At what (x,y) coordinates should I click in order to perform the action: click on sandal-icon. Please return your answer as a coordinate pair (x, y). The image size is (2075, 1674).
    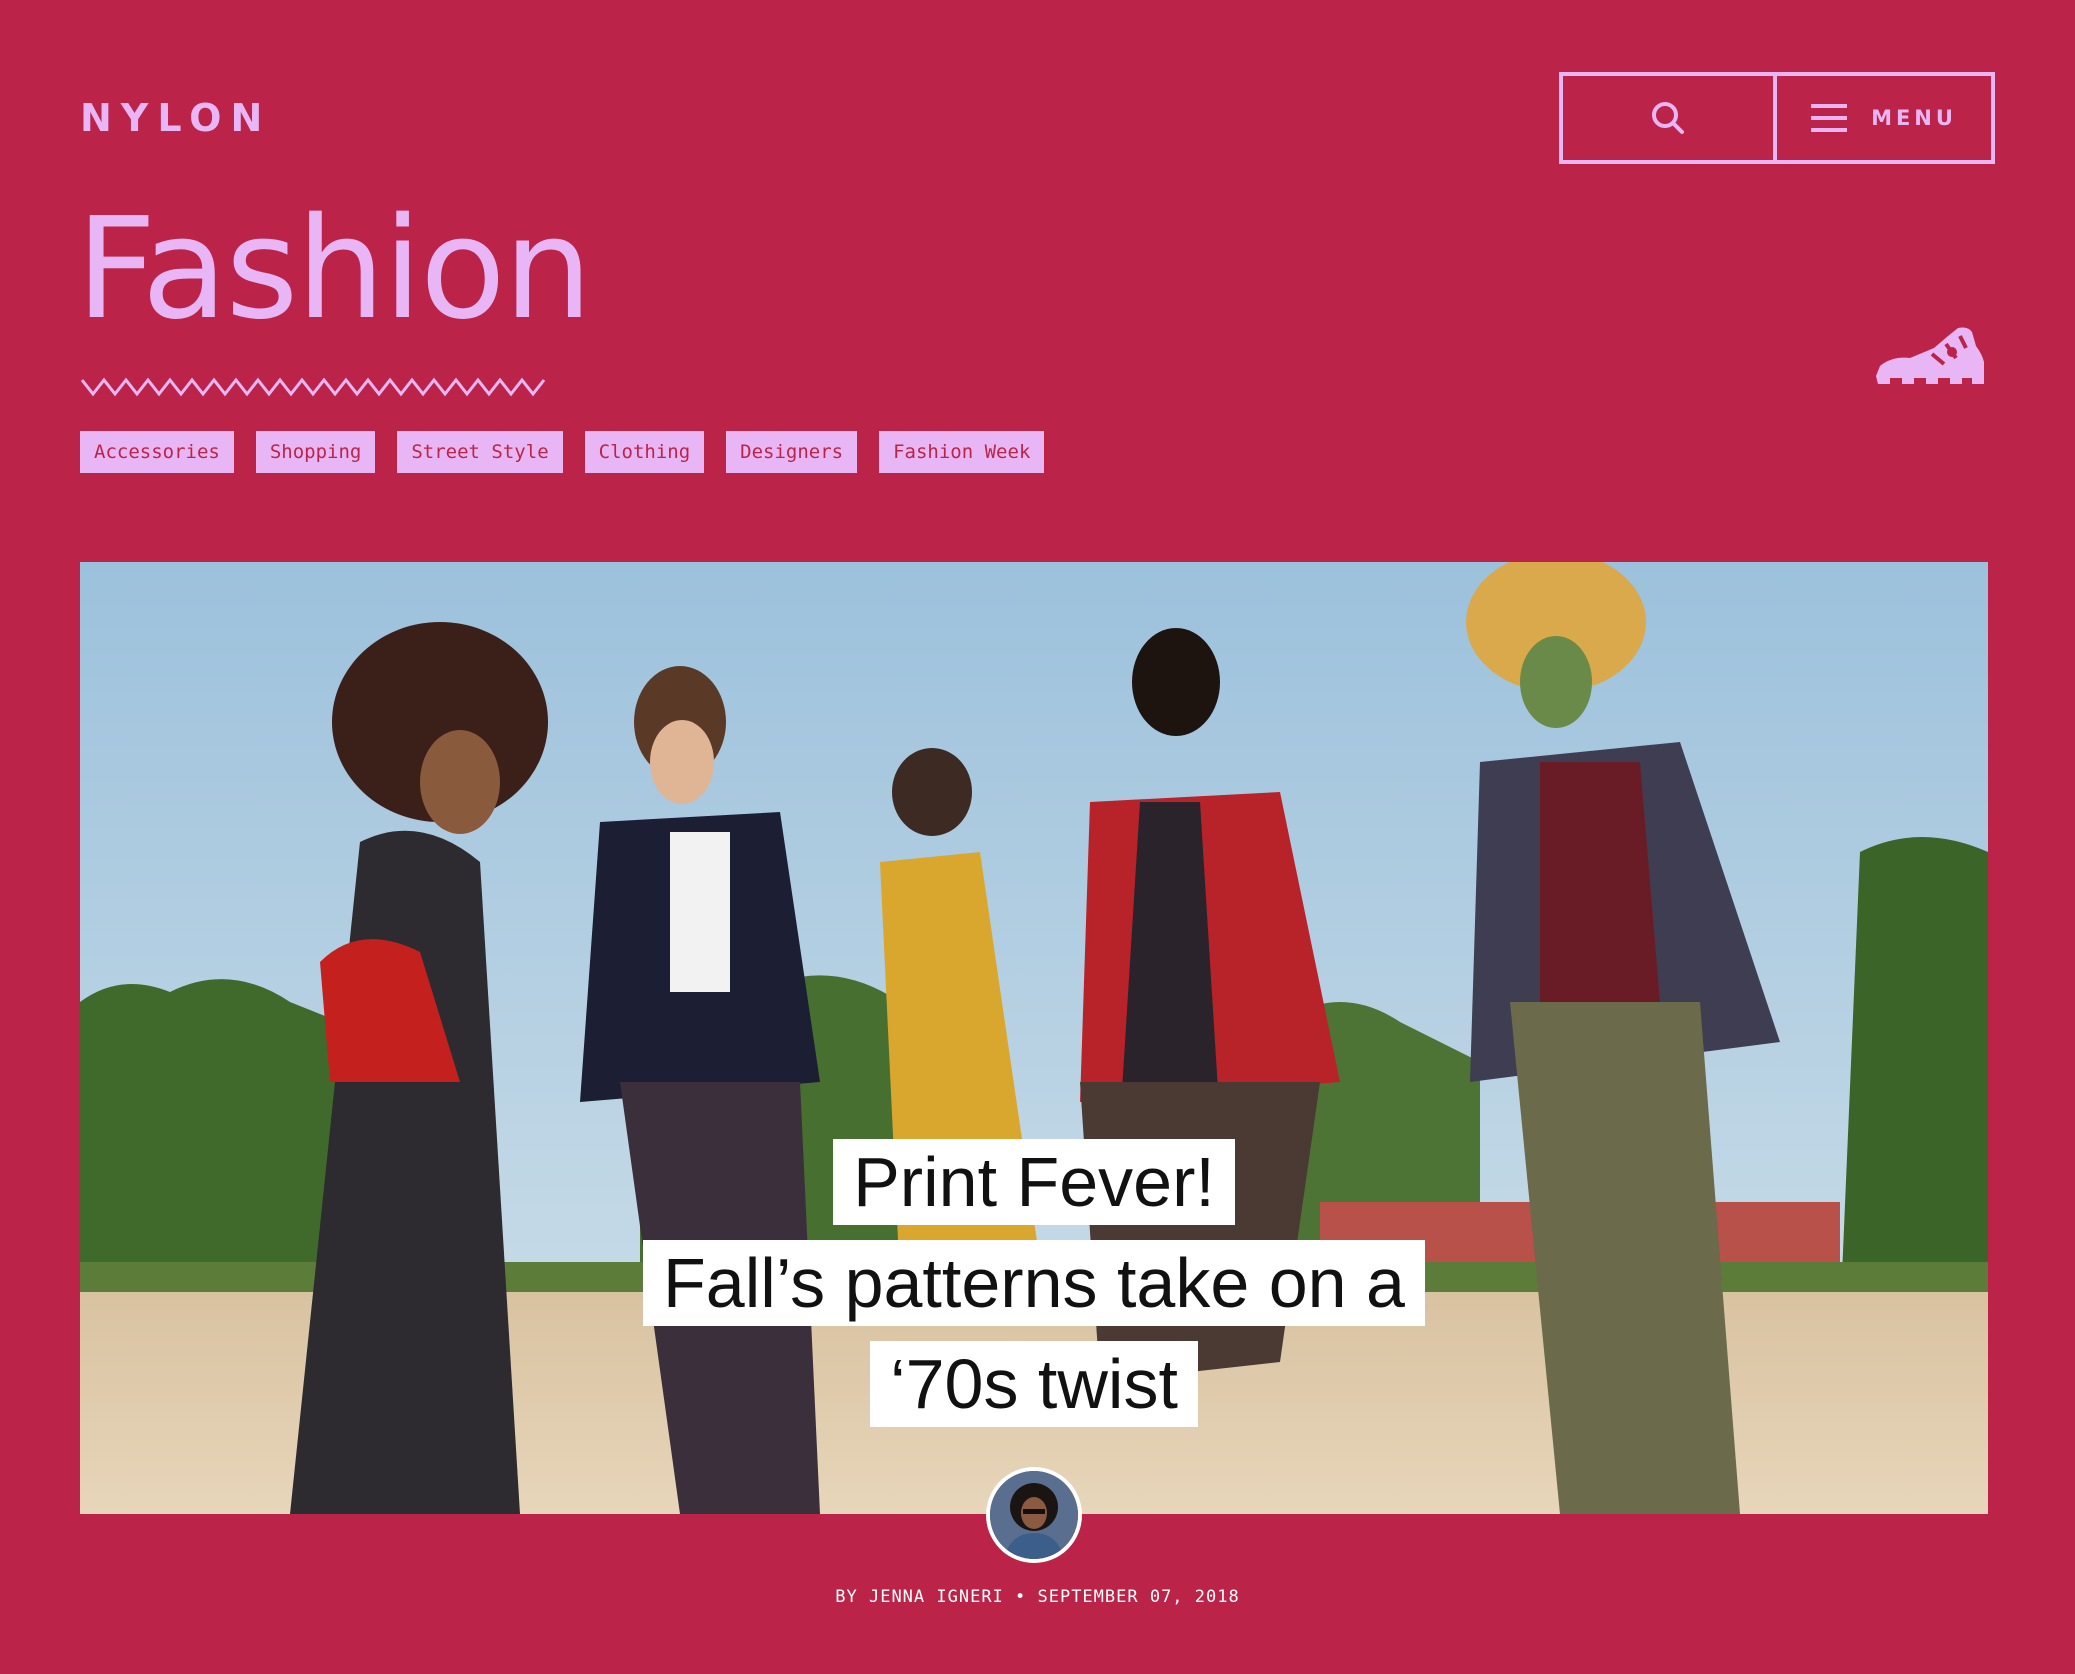
    Looking at the image, I should click on (1930, 355).